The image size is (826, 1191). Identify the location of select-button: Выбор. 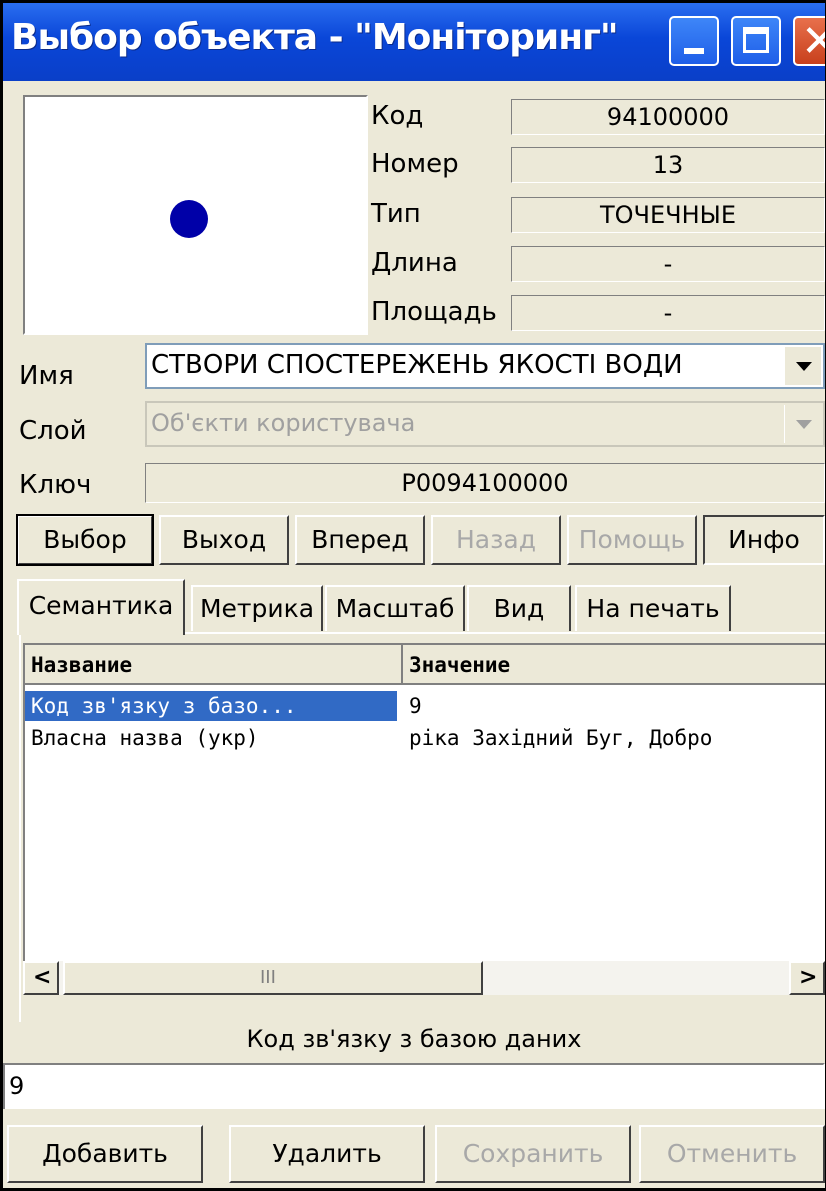
(85, 540).